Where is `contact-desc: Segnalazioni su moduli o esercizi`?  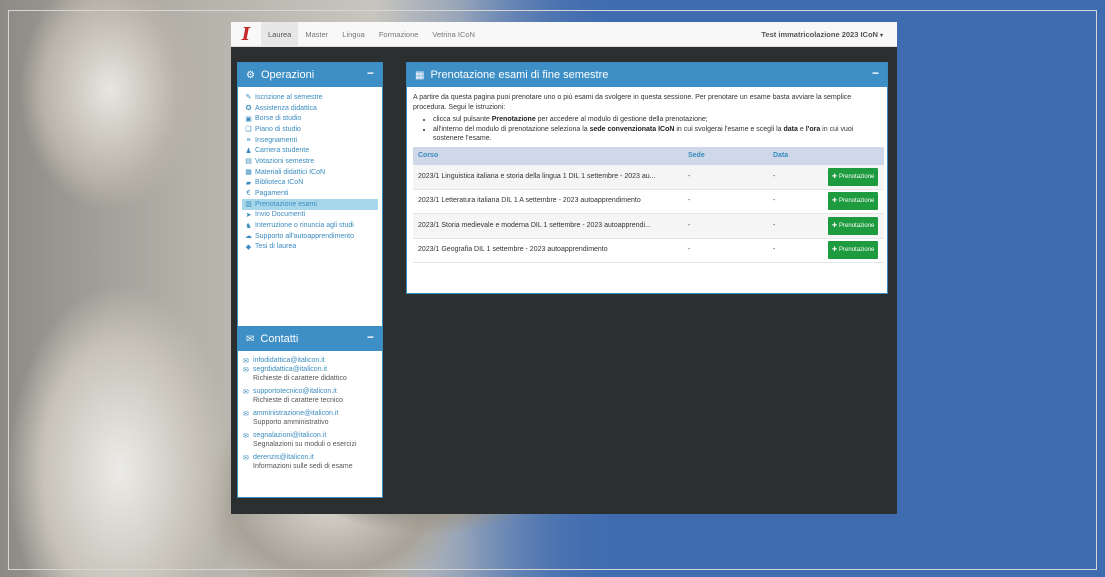 contact-desc: Segnalazioni su moduli o esercizi is located at coordinates (305, 444).